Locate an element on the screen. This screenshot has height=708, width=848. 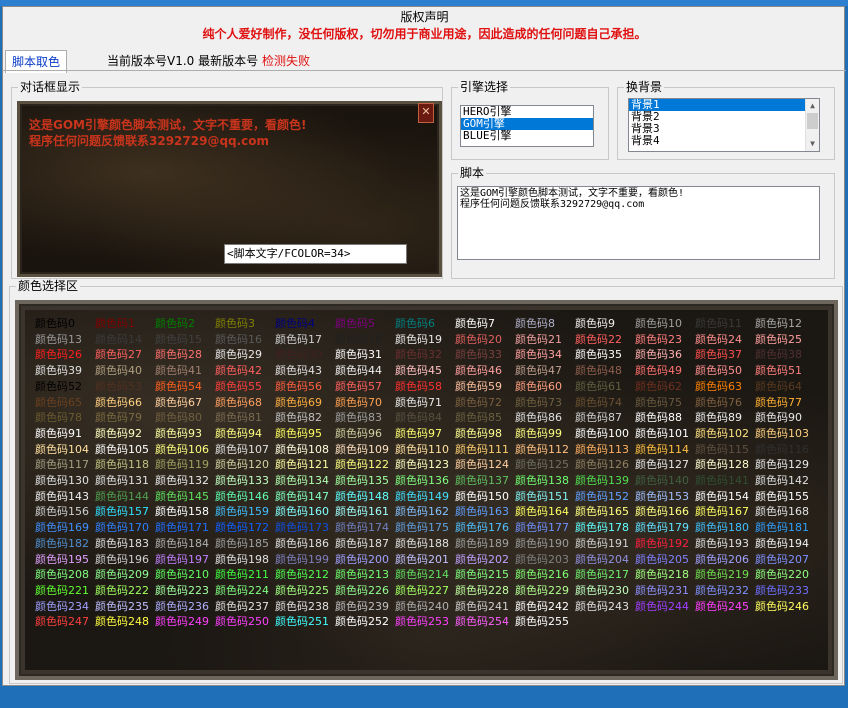
color-code-item: 颜色码29 is located at coordinates (238, 355).